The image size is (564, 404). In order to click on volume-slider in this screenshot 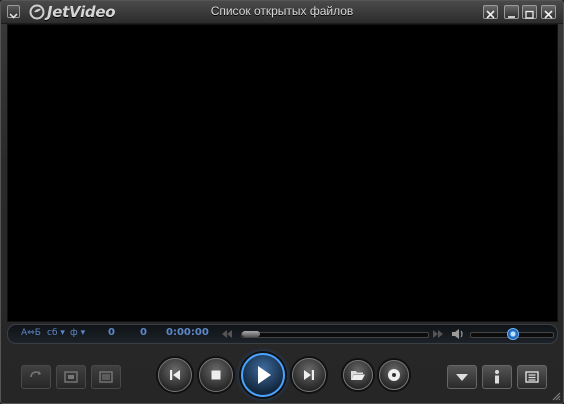, I will do `click(512, 334)`.